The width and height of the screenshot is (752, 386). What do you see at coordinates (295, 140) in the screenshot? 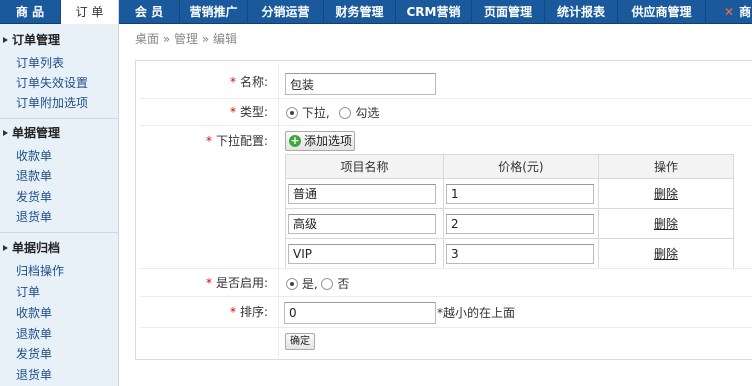
I see `plus-icon: +` at bounding box center [295, 140].